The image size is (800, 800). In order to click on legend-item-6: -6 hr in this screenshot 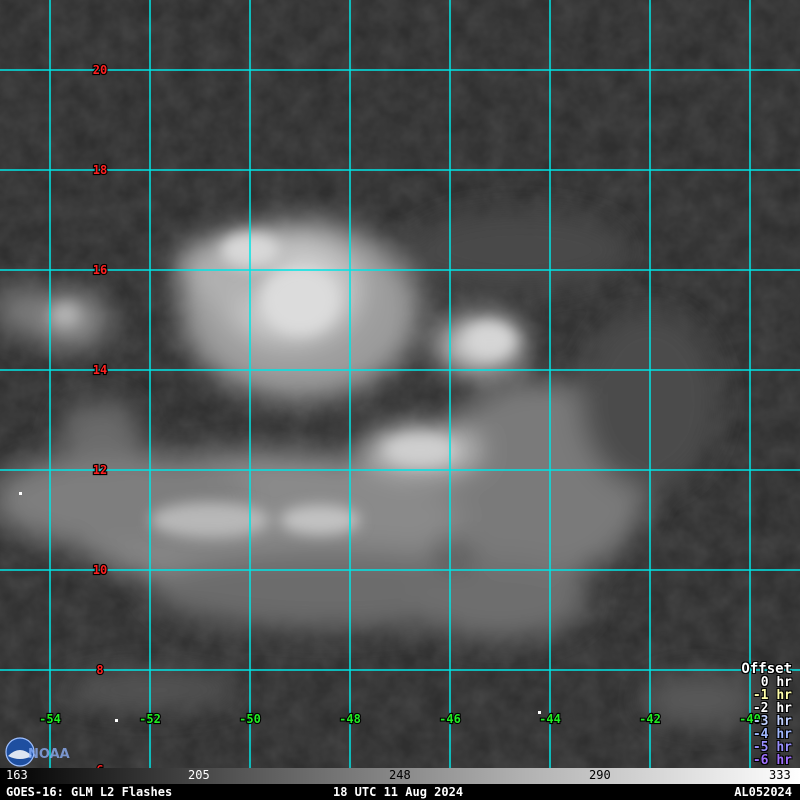, I will do `click(772, 760)`.